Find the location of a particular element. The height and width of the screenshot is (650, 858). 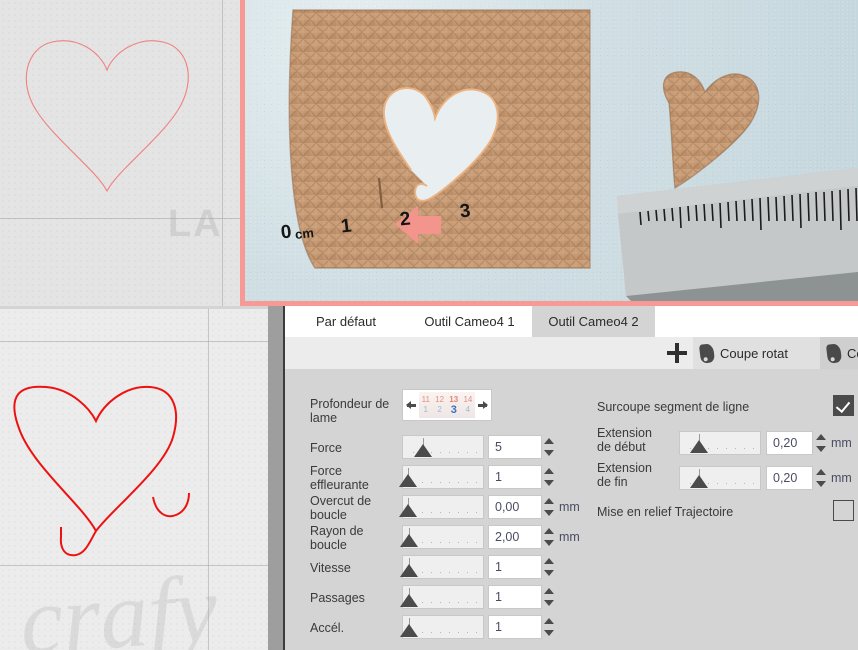

spinner-extension-de-debut is located at coordinates (821, 443).